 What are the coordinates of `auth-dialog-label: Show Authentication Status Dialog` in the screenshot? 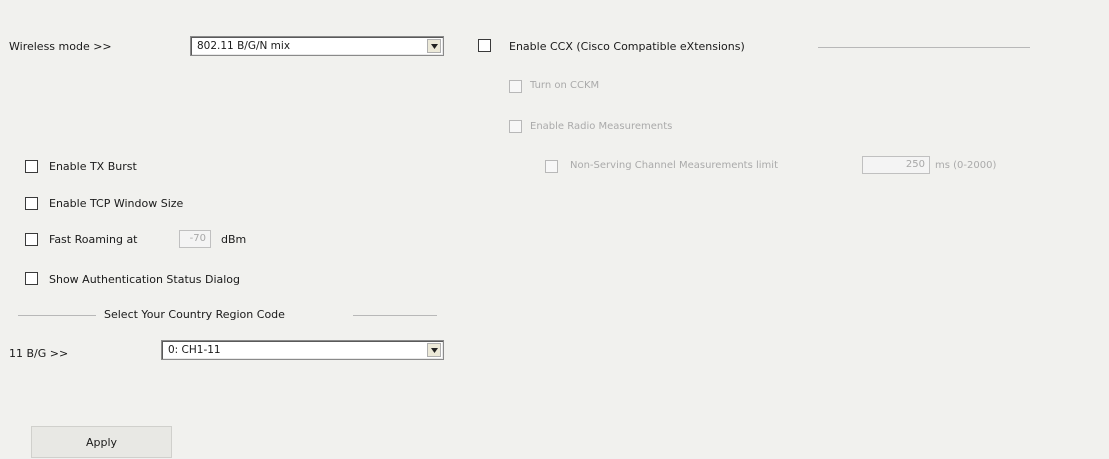 It's located at (145, 279).